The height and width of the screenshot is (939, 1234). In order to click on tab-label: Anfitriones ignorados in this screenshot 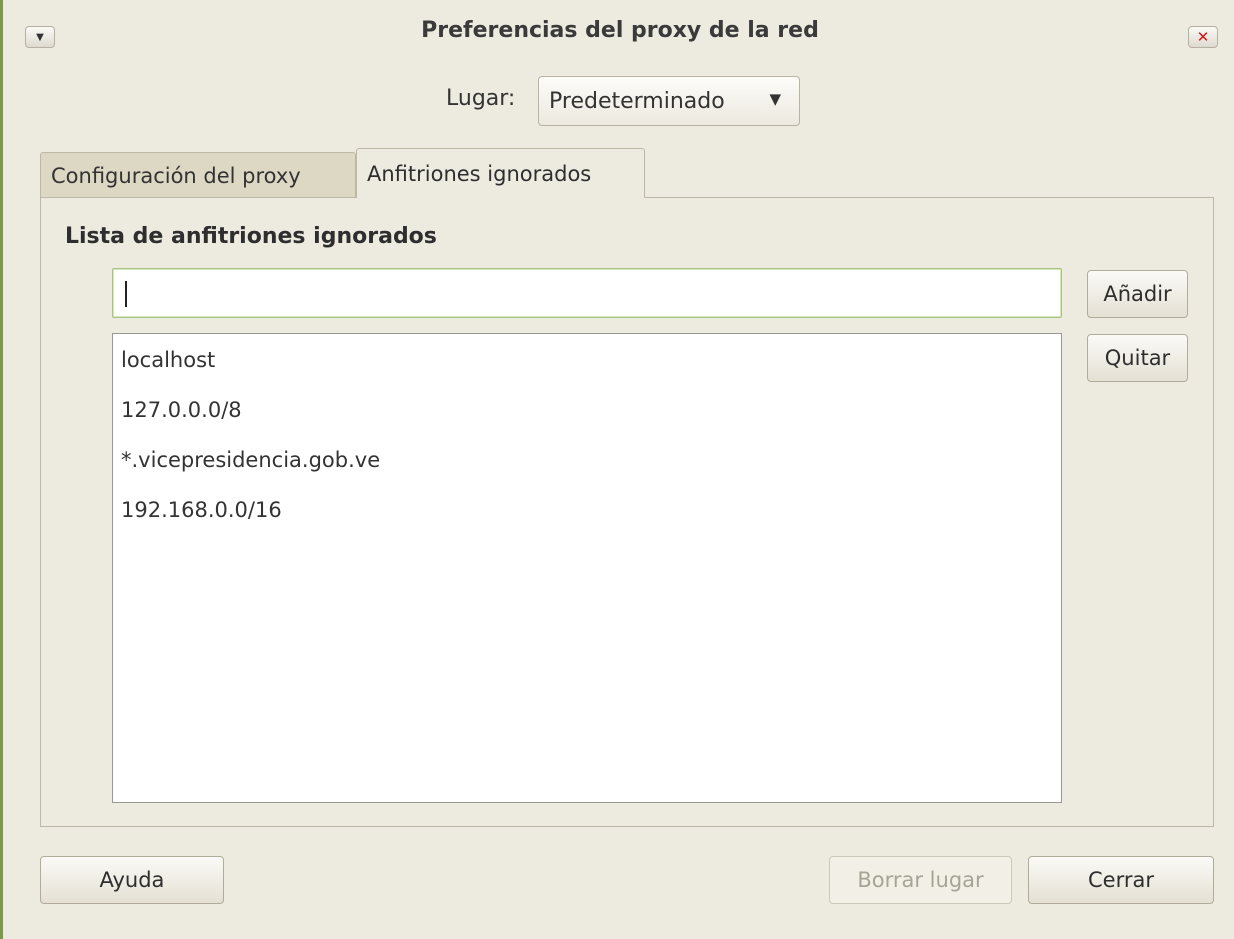, I will do `click(479, 173)`.